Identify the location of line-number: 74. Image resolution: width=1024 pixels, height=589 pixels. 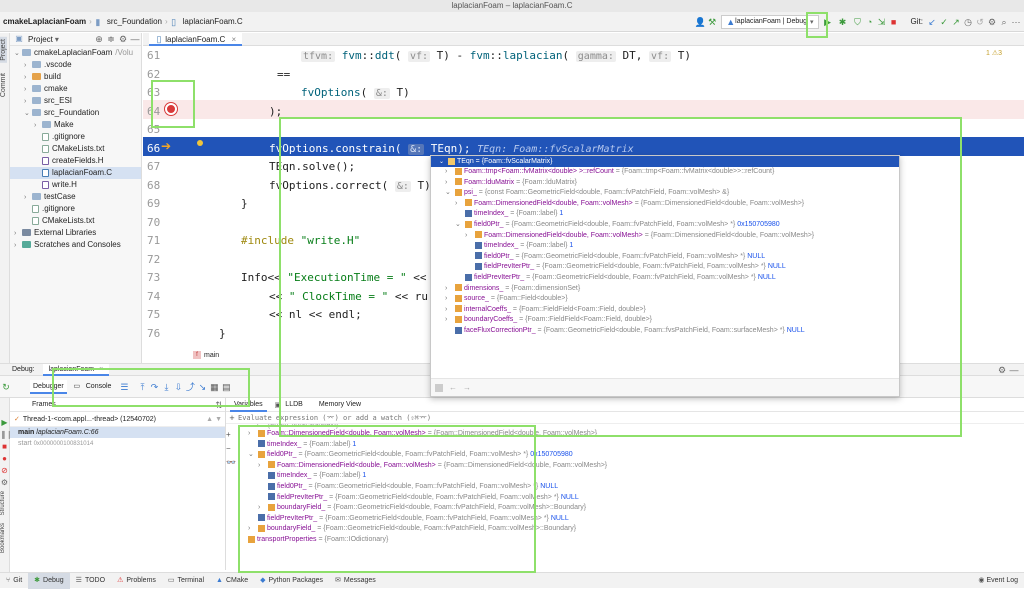
(173, 297).